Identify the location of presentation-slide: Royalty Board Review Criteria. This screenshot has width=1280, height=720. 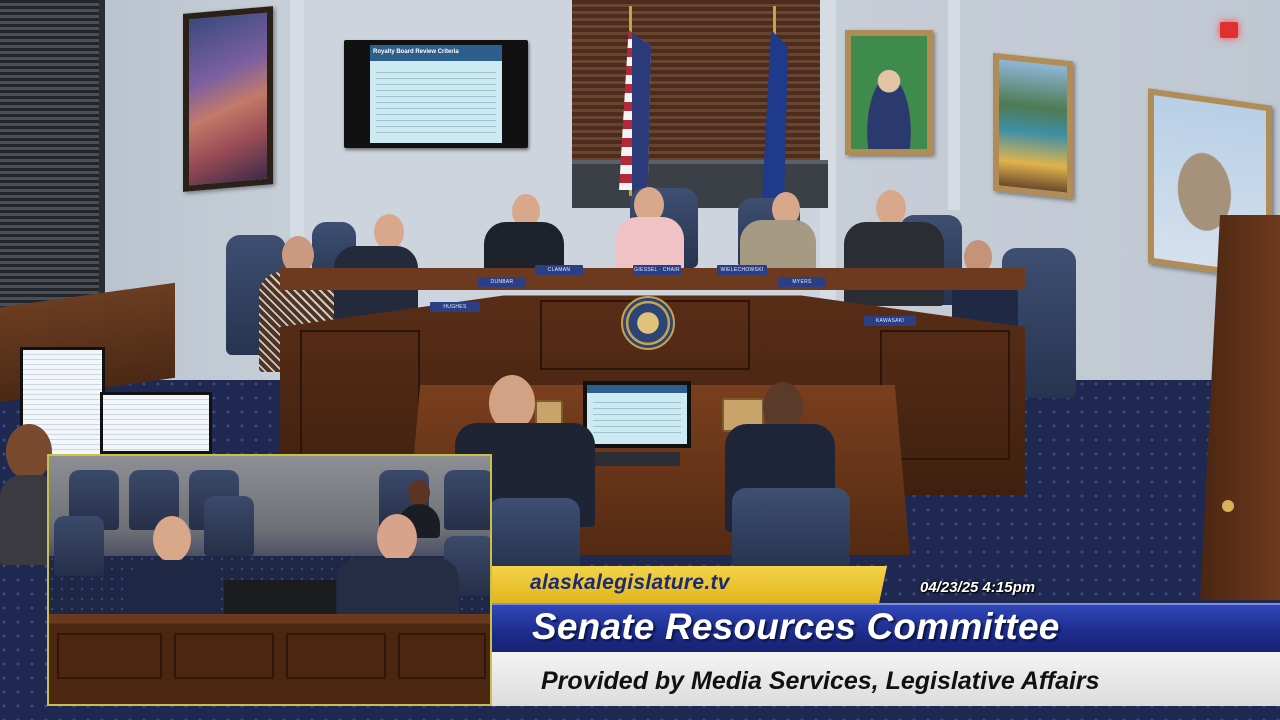
(436, 94).